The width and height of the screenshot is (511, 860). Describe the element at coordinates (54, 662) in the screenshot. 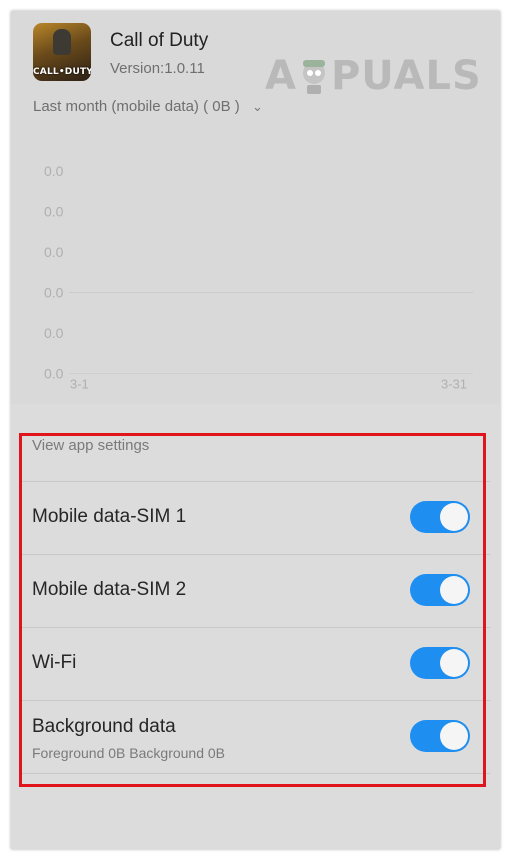

I see `setting-label: Wi-Fi` at that location.